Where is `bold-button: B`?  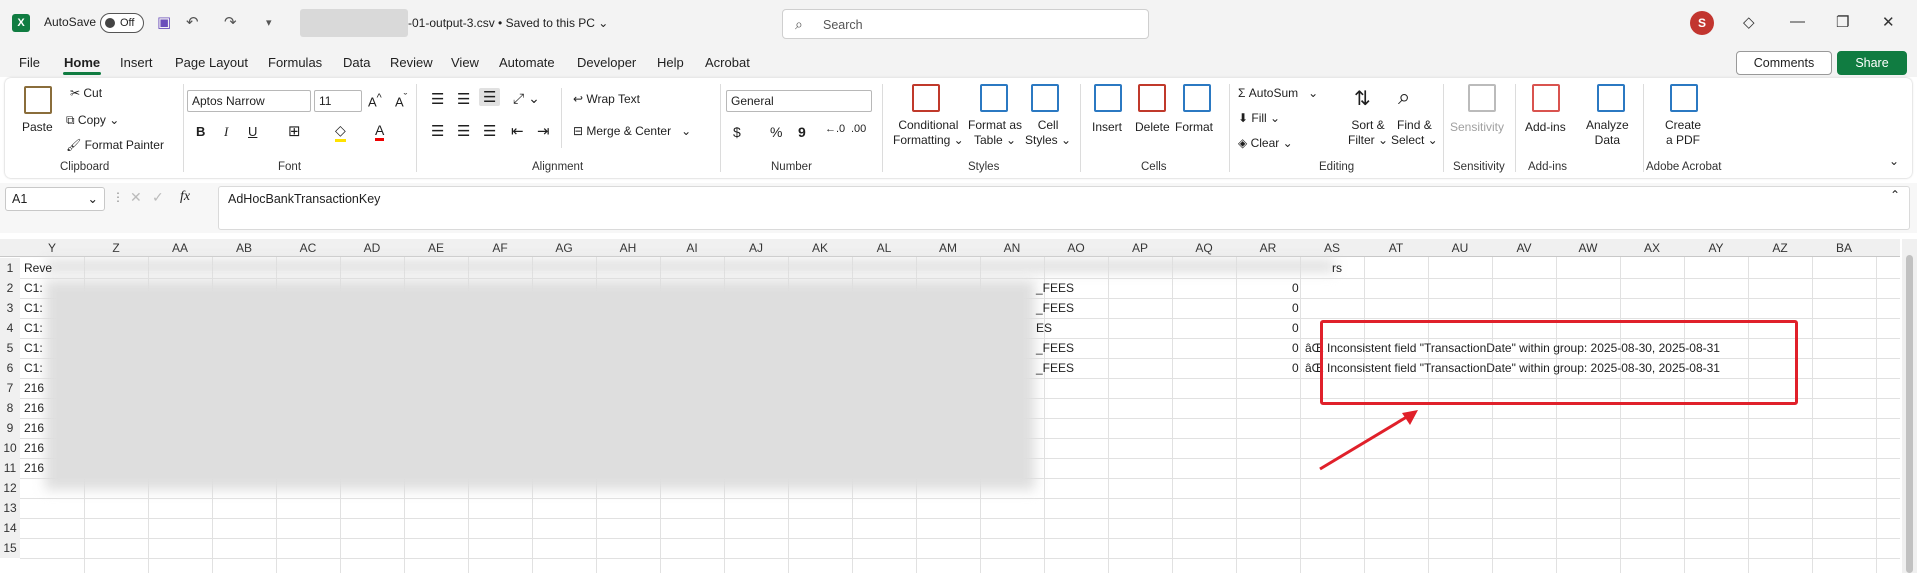
bold-button: B is located at coordinates (200, 131).